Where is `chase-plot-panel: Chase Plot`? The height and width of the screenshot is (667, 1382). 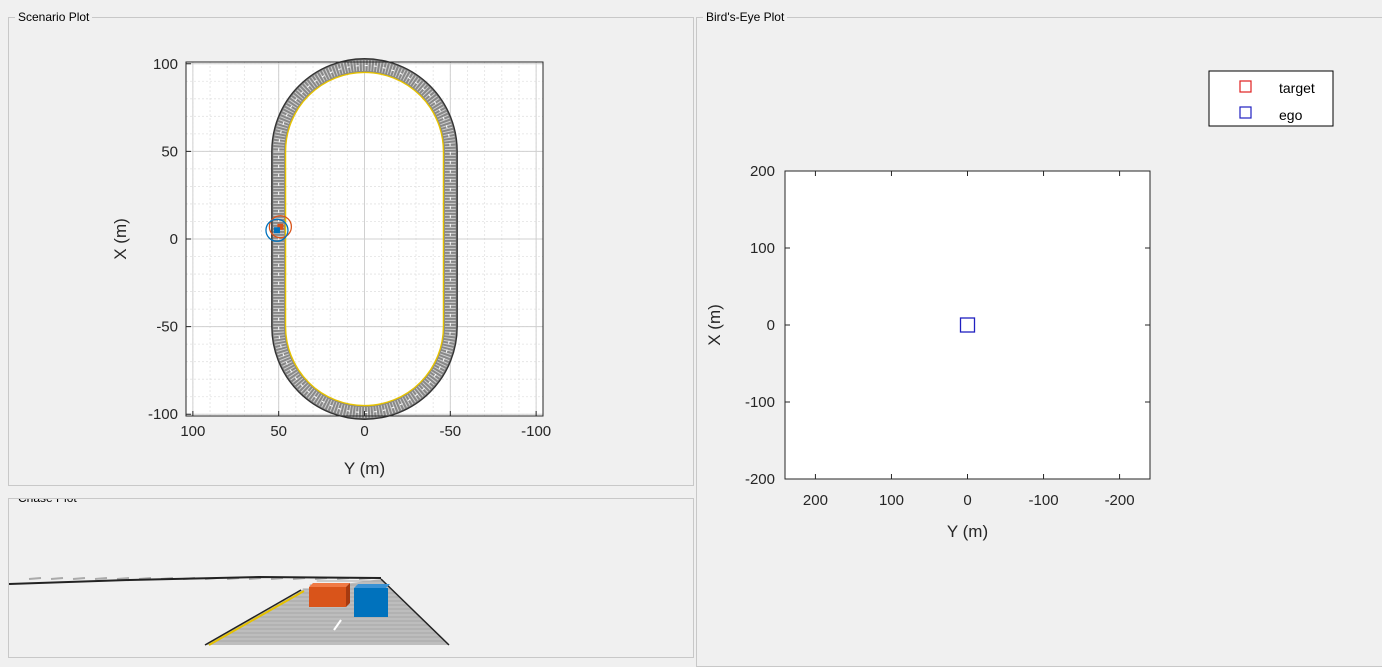 chase-plot-panel: Chase Plot is located at coordinates (351, 578).